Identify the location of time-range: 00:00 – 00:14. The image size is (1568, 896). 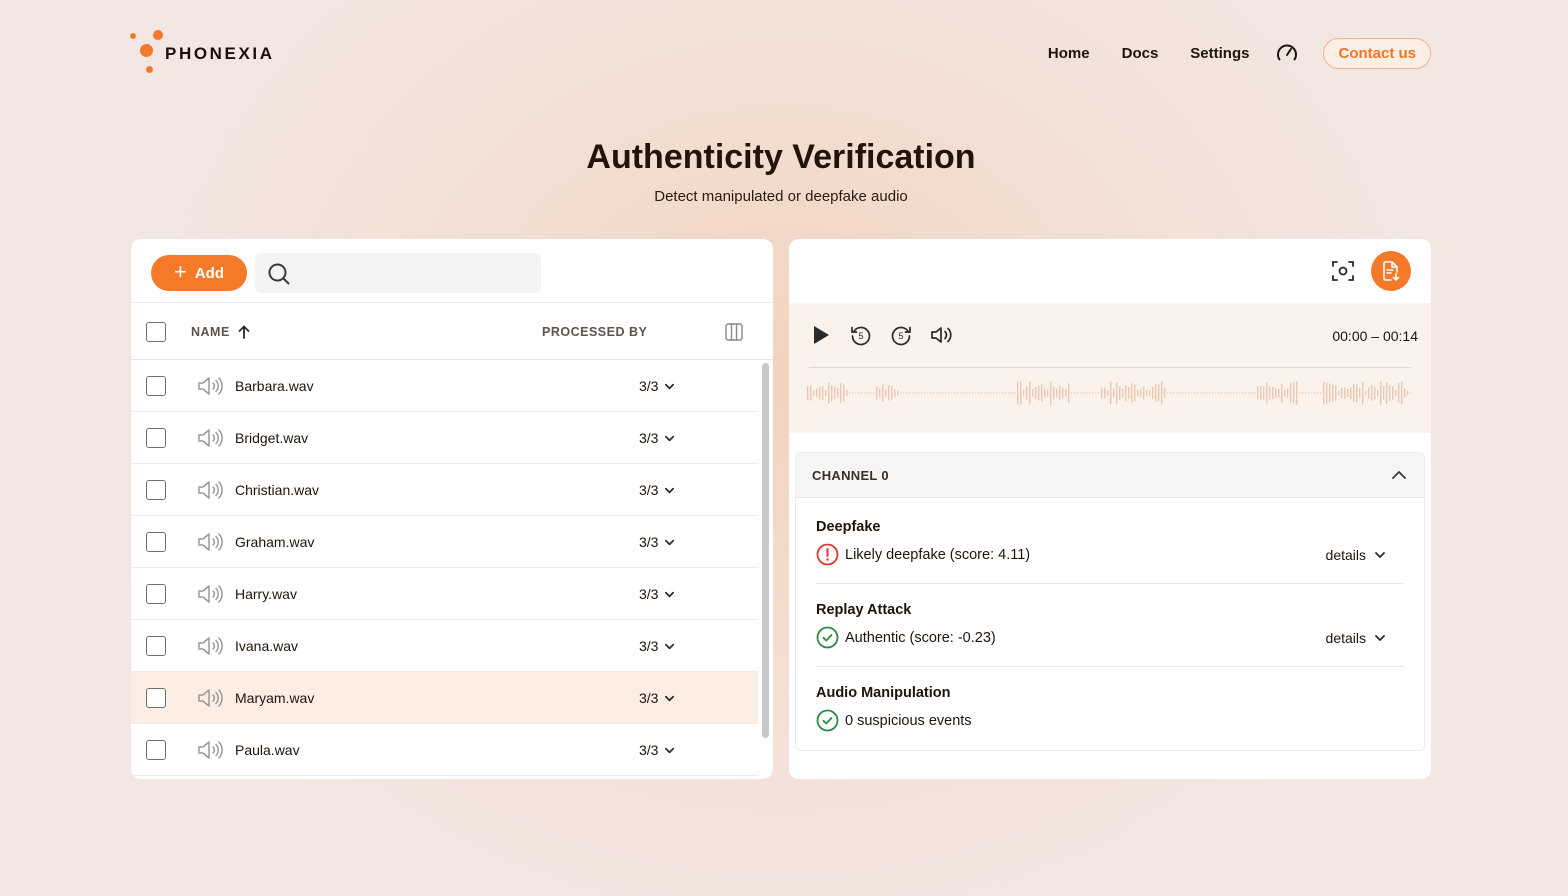
(1375, 336).